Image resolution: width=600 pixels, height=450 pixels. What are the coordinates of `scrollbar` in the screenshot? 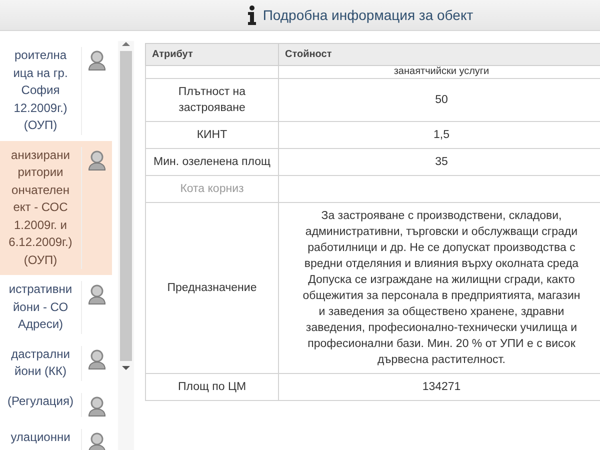 It's located at (126, 245).